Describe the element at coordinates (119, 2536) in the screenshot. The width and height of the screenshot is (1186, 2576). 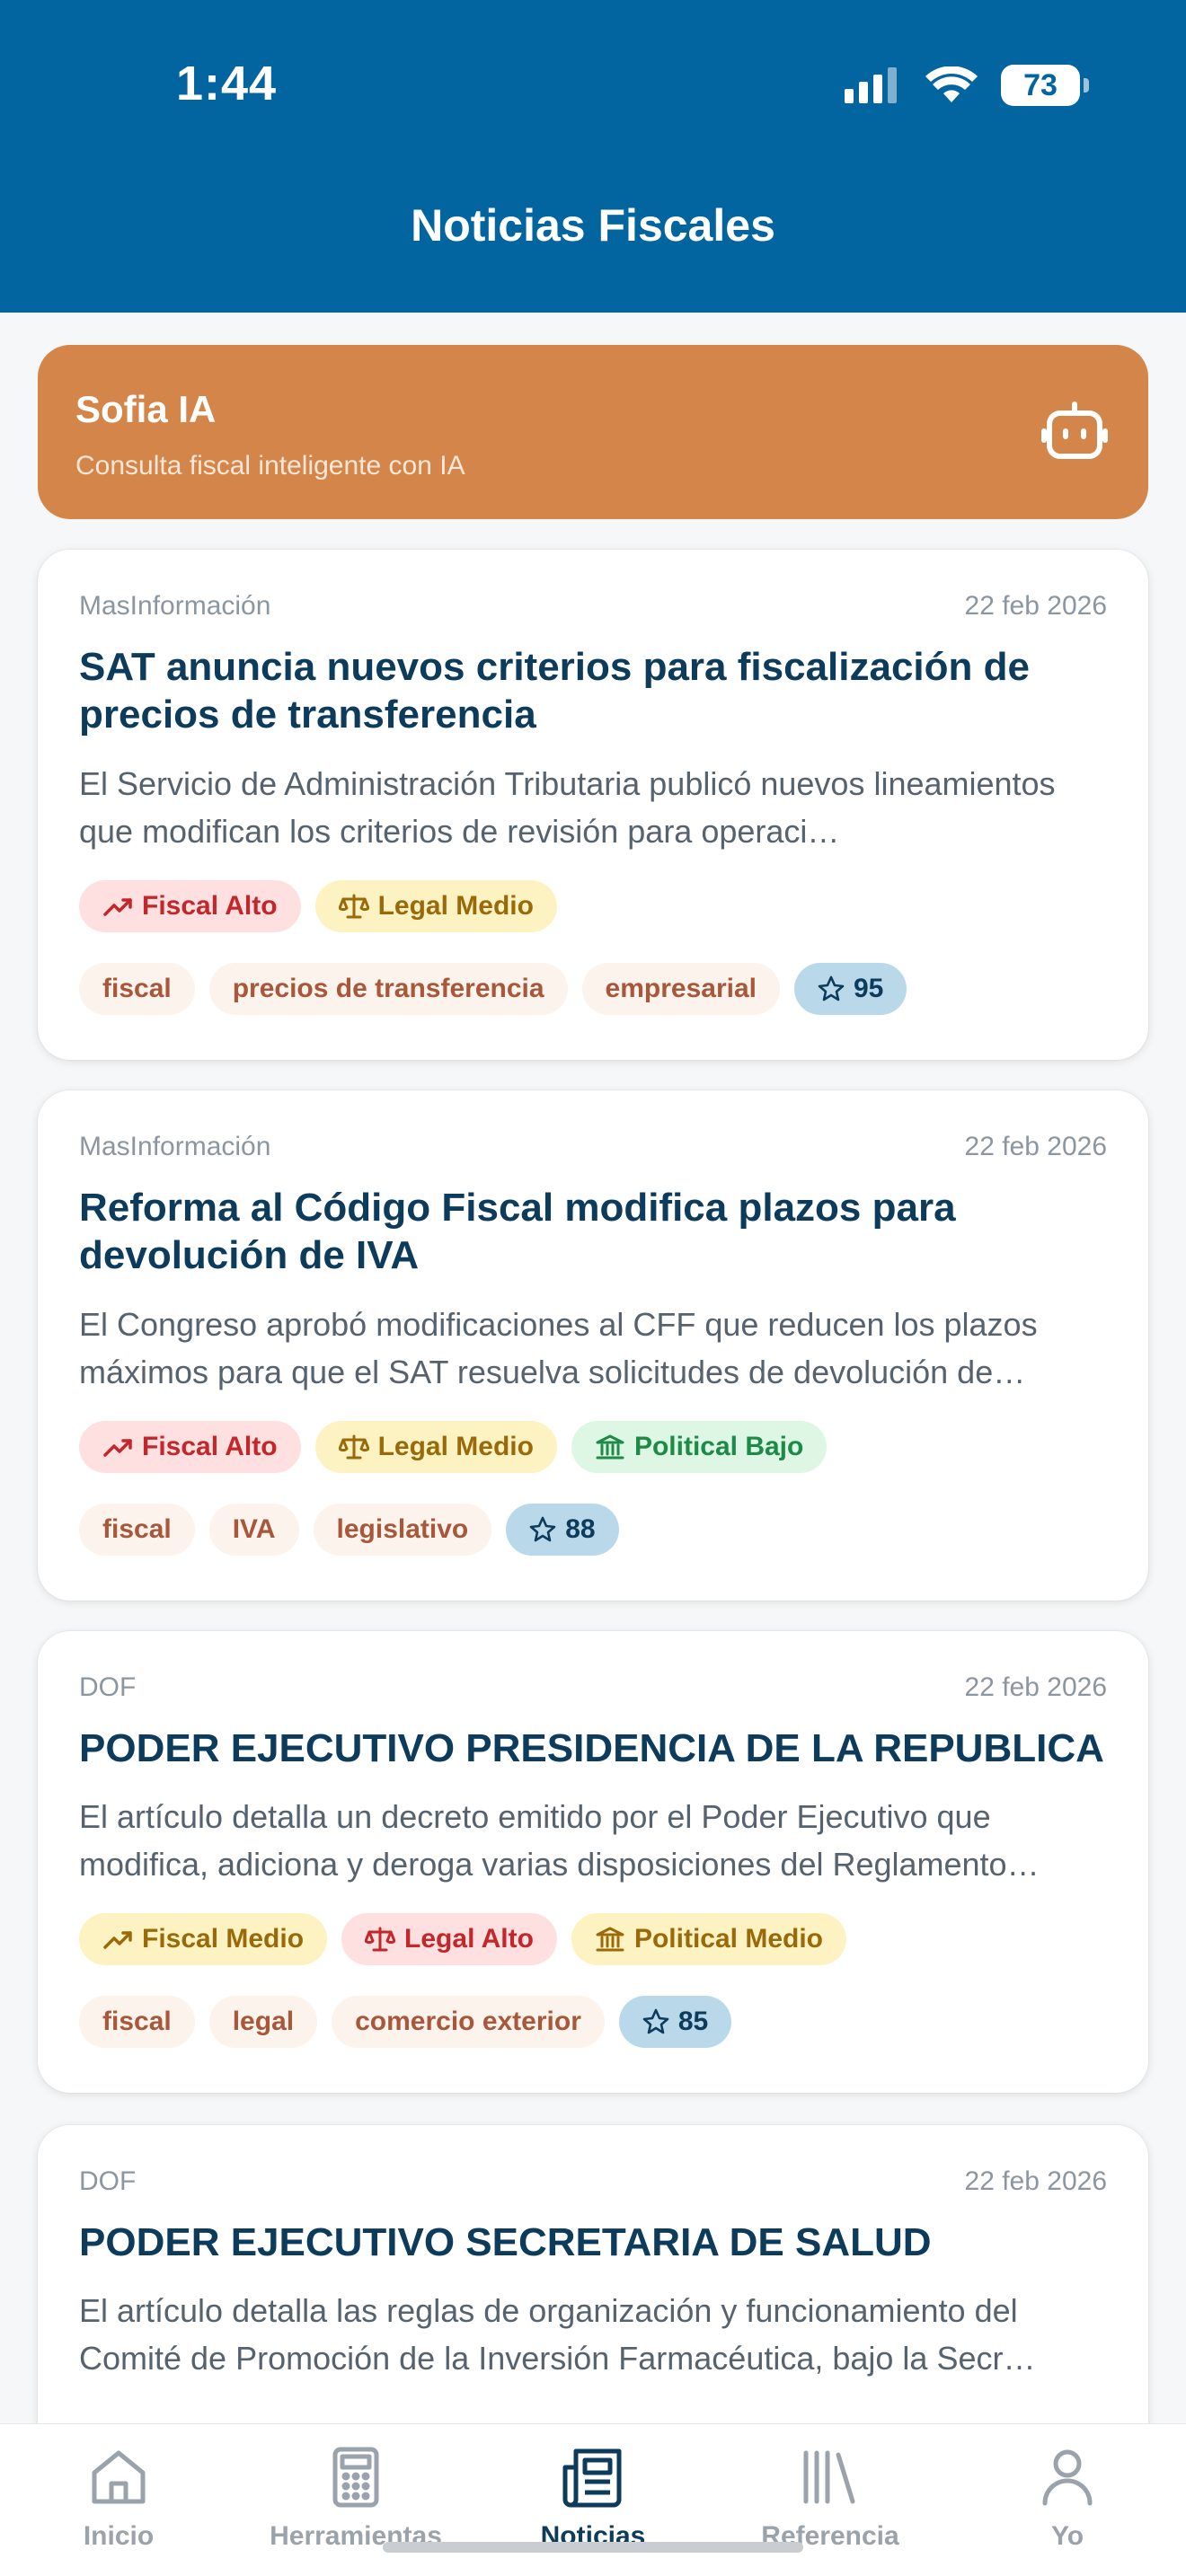
I see `tab-label: Inicio` at that location.